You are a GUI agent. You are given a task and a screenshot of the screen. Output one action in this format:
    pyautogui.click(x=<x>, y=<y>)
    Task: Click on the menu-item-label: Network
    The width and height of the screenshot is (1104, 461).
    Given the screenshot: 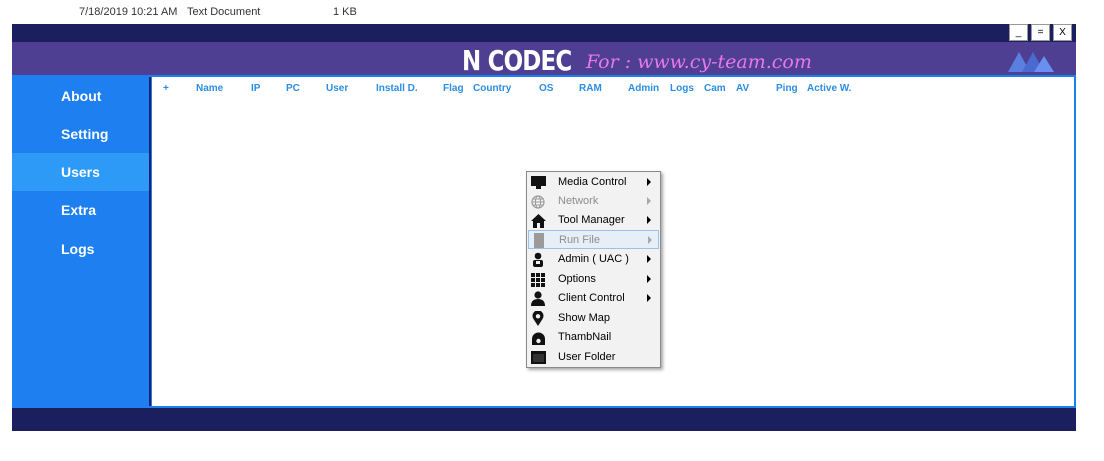 What is the action you would take?
    pyautogui.click(x=578, y=201)
    